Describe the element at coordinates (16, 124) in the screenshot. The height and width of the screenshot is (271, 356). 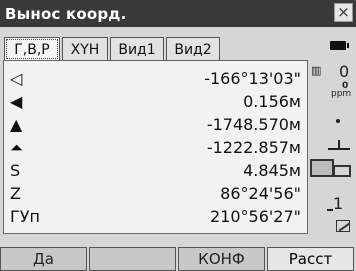
I see `forward-icon: ▲` at that location.